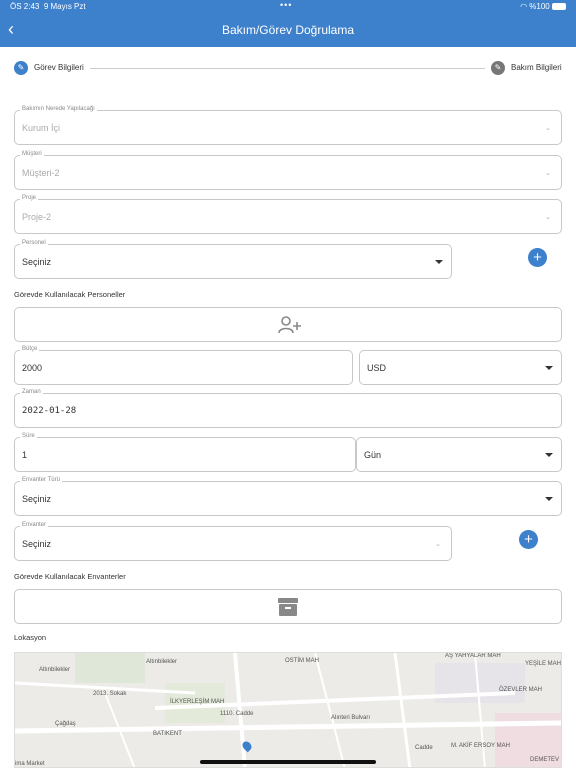 The height and width of the screenshot is (768, 576). What do you see at coordinates (25, 454) in the screenshot?
I see `field-value: 1` at bounding box center [25, 454].